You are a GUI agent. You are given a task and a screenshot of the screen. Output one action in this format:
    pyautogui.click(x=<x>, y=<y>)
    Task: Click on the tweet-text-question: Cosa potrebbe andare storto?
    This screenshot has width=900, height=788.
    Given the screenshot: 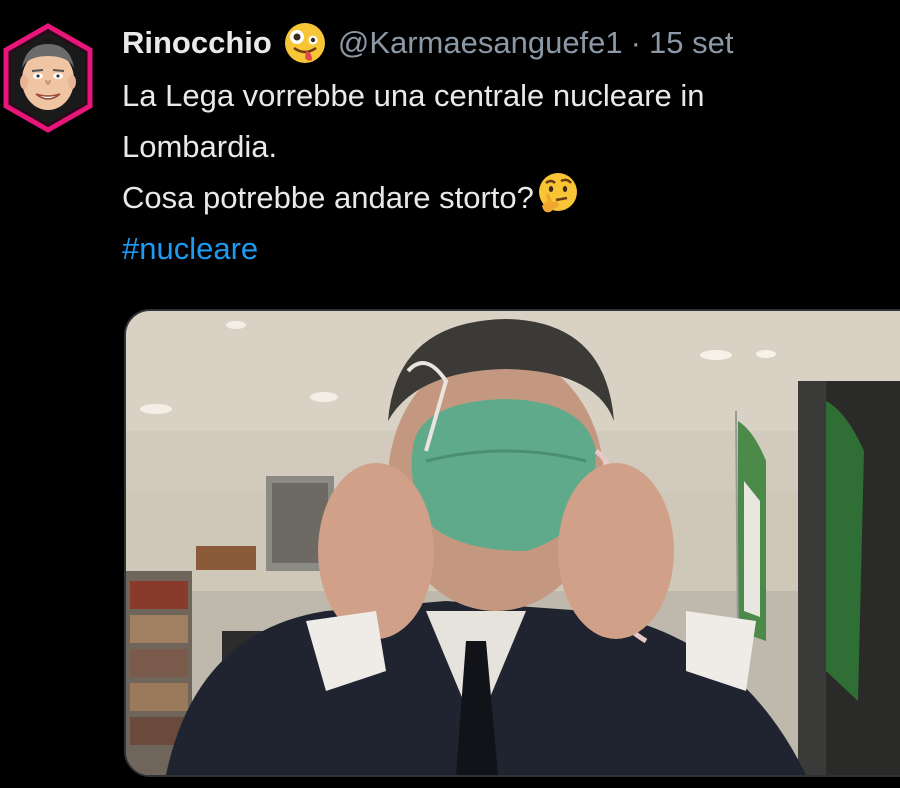 What is the action you would take?
    pyautogui.click(x=328, y=197)
    